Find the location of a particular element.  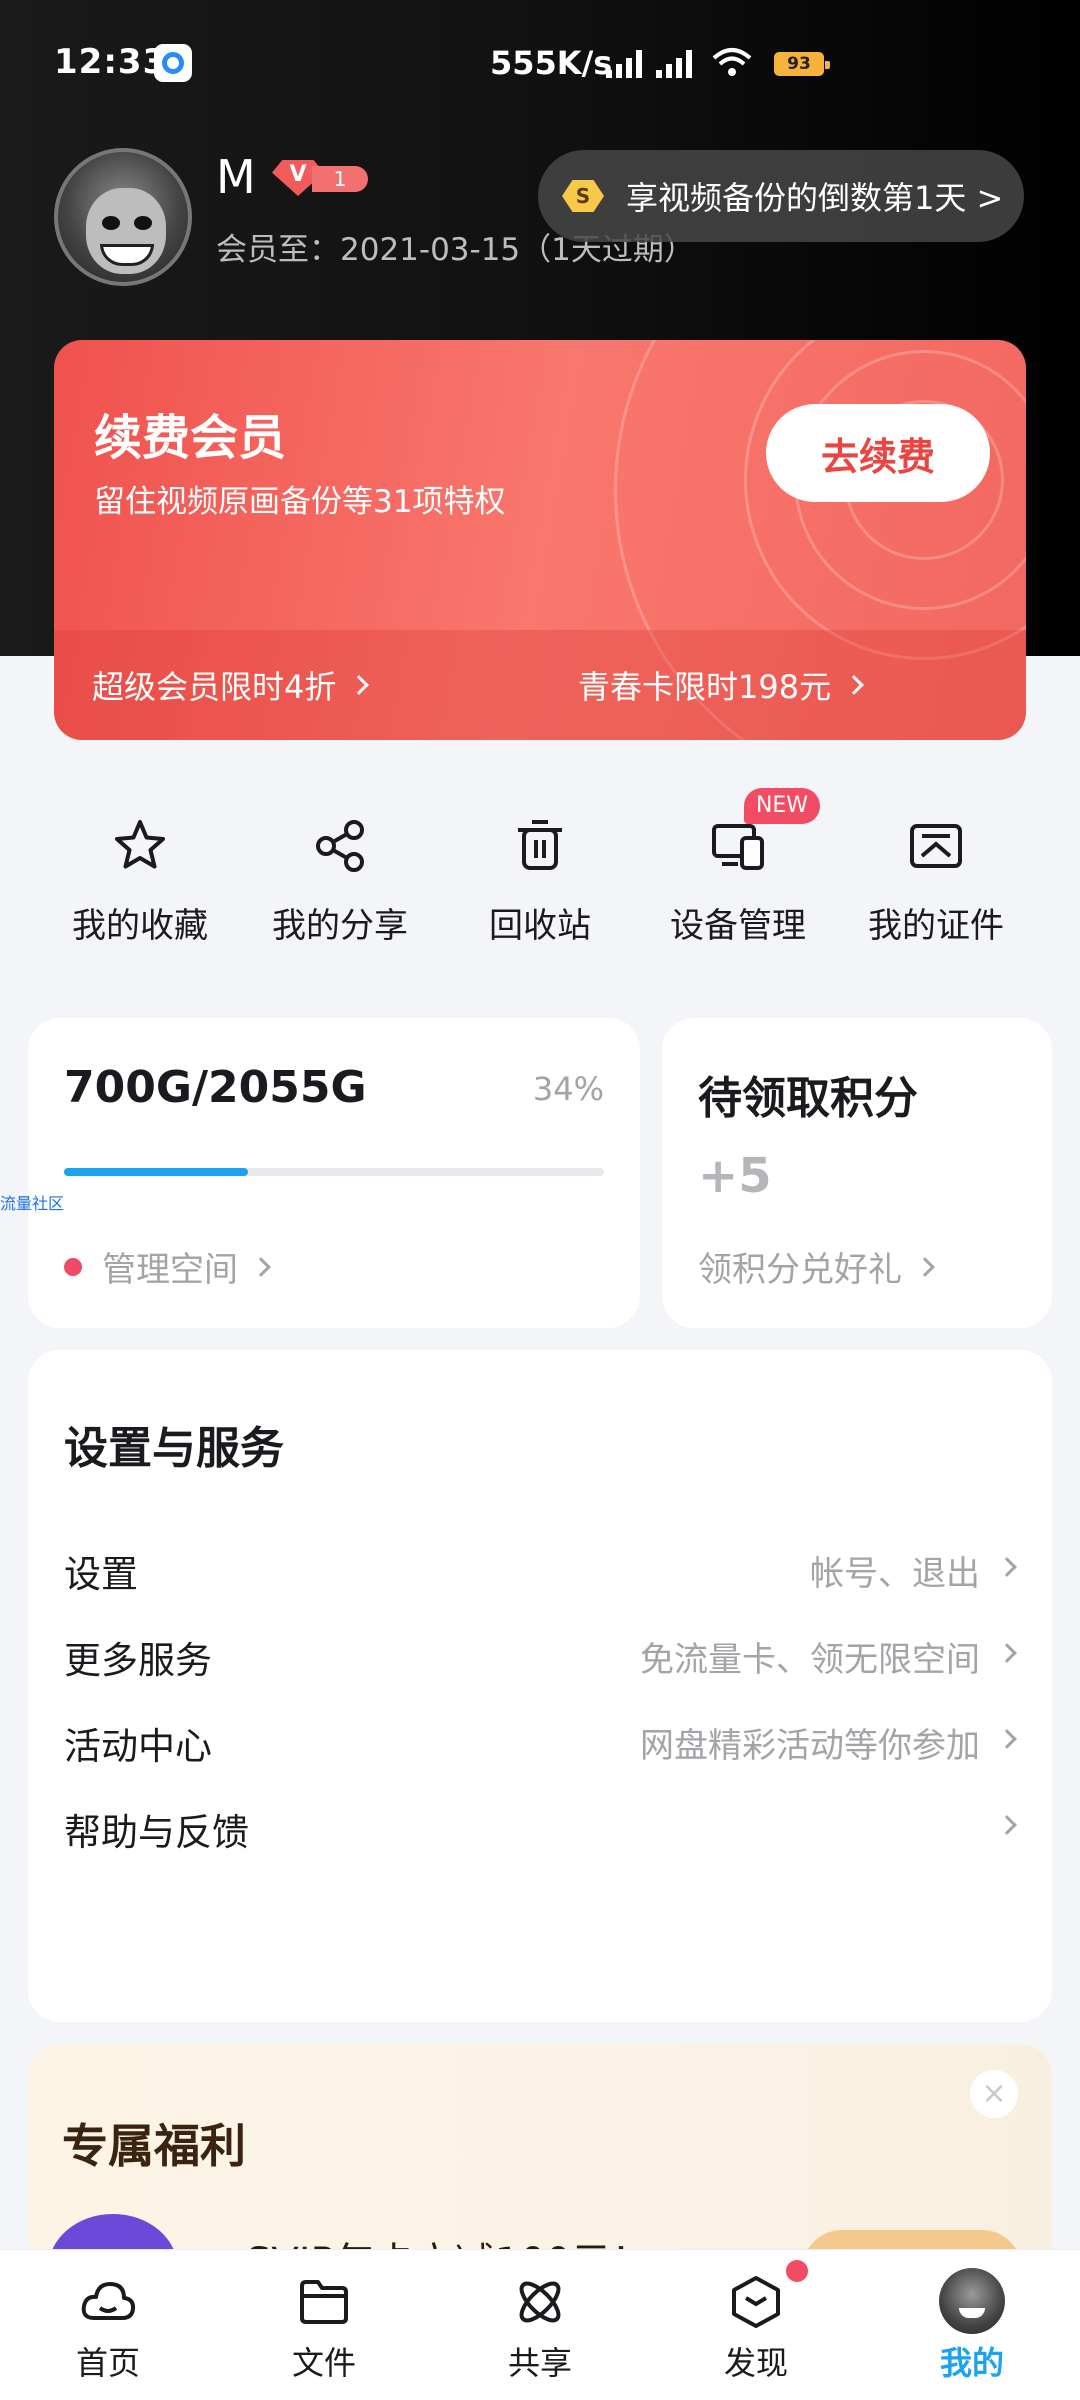

storage-percent: 34% is located at coordinates (568, 1089).